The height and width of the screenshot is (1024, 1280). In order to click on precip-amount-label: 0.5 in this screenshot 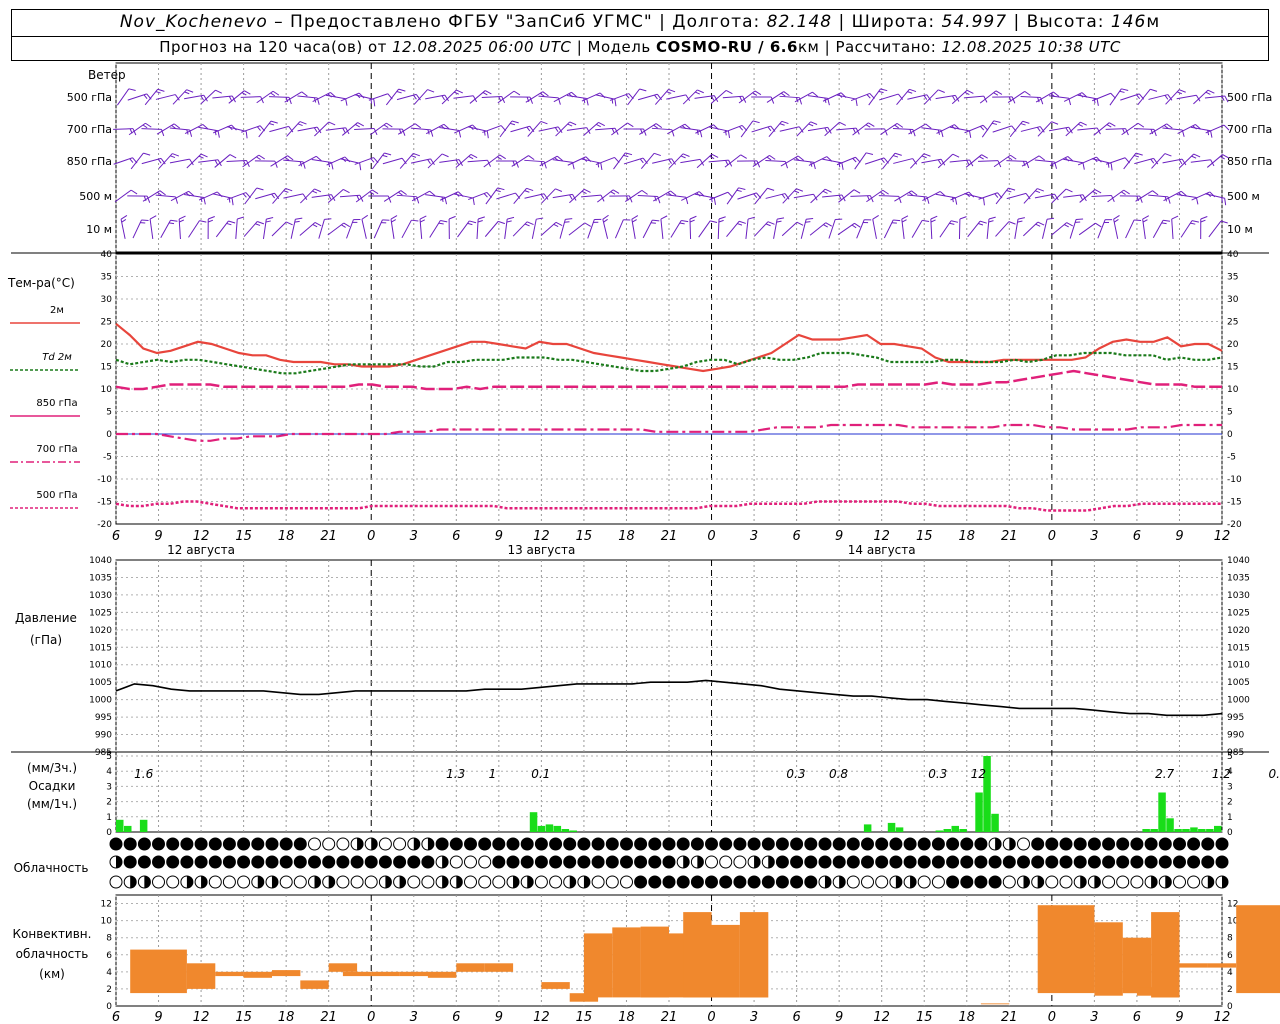, I will do `click(1274, 774)`.